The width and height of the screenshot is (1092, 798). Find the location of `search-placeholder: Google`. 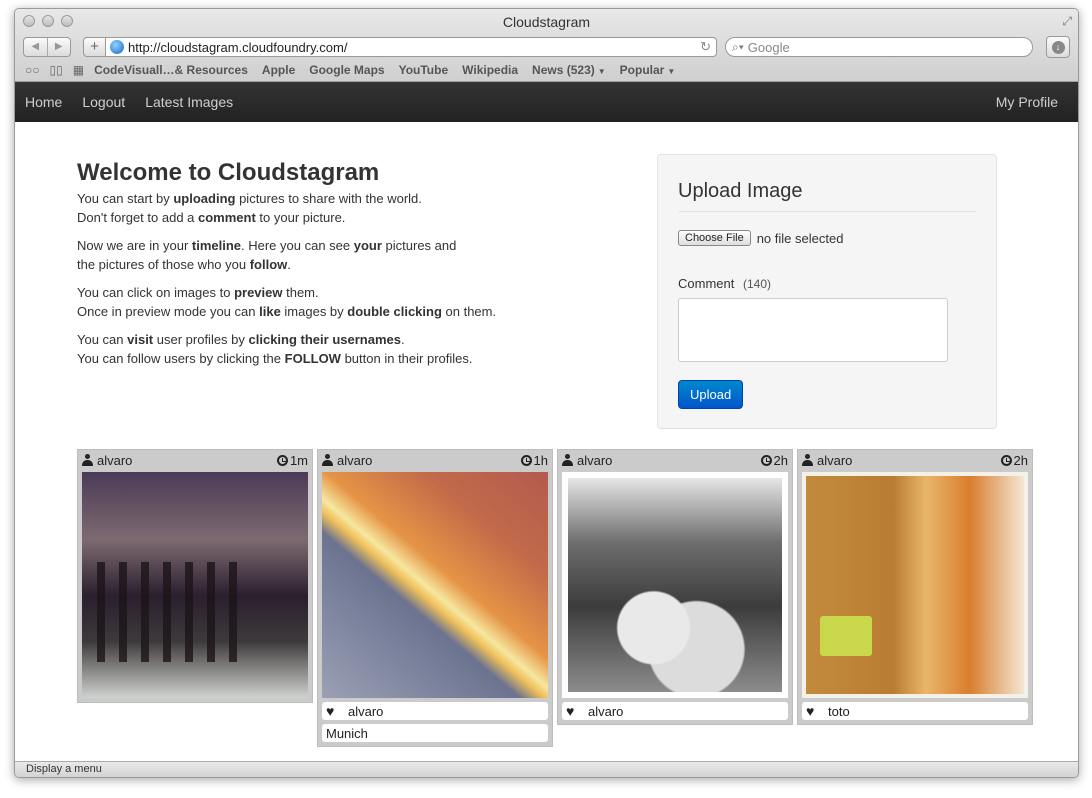

search-placeholder: Google is located at coordinates (768, 47).